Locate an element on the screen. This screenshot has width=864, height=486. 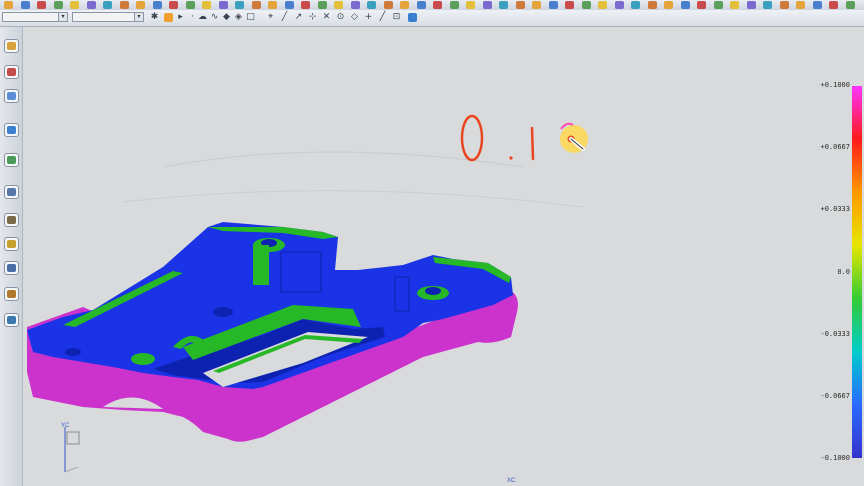
legend-tick-label: -0.0333 is located at coordinates (835, 333).